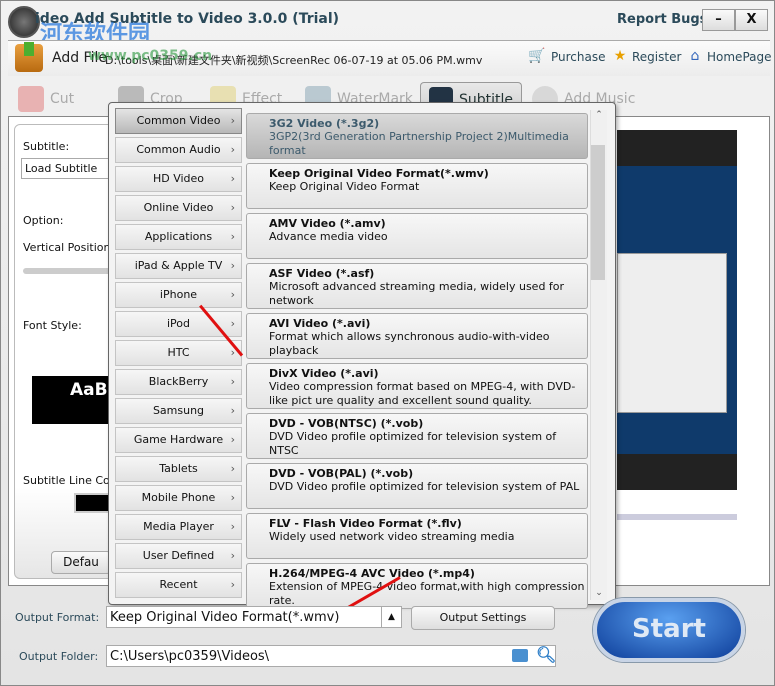  Describe the element at coordinates (656, 57) in the screenshot. I see `register-link: Register` at that location.